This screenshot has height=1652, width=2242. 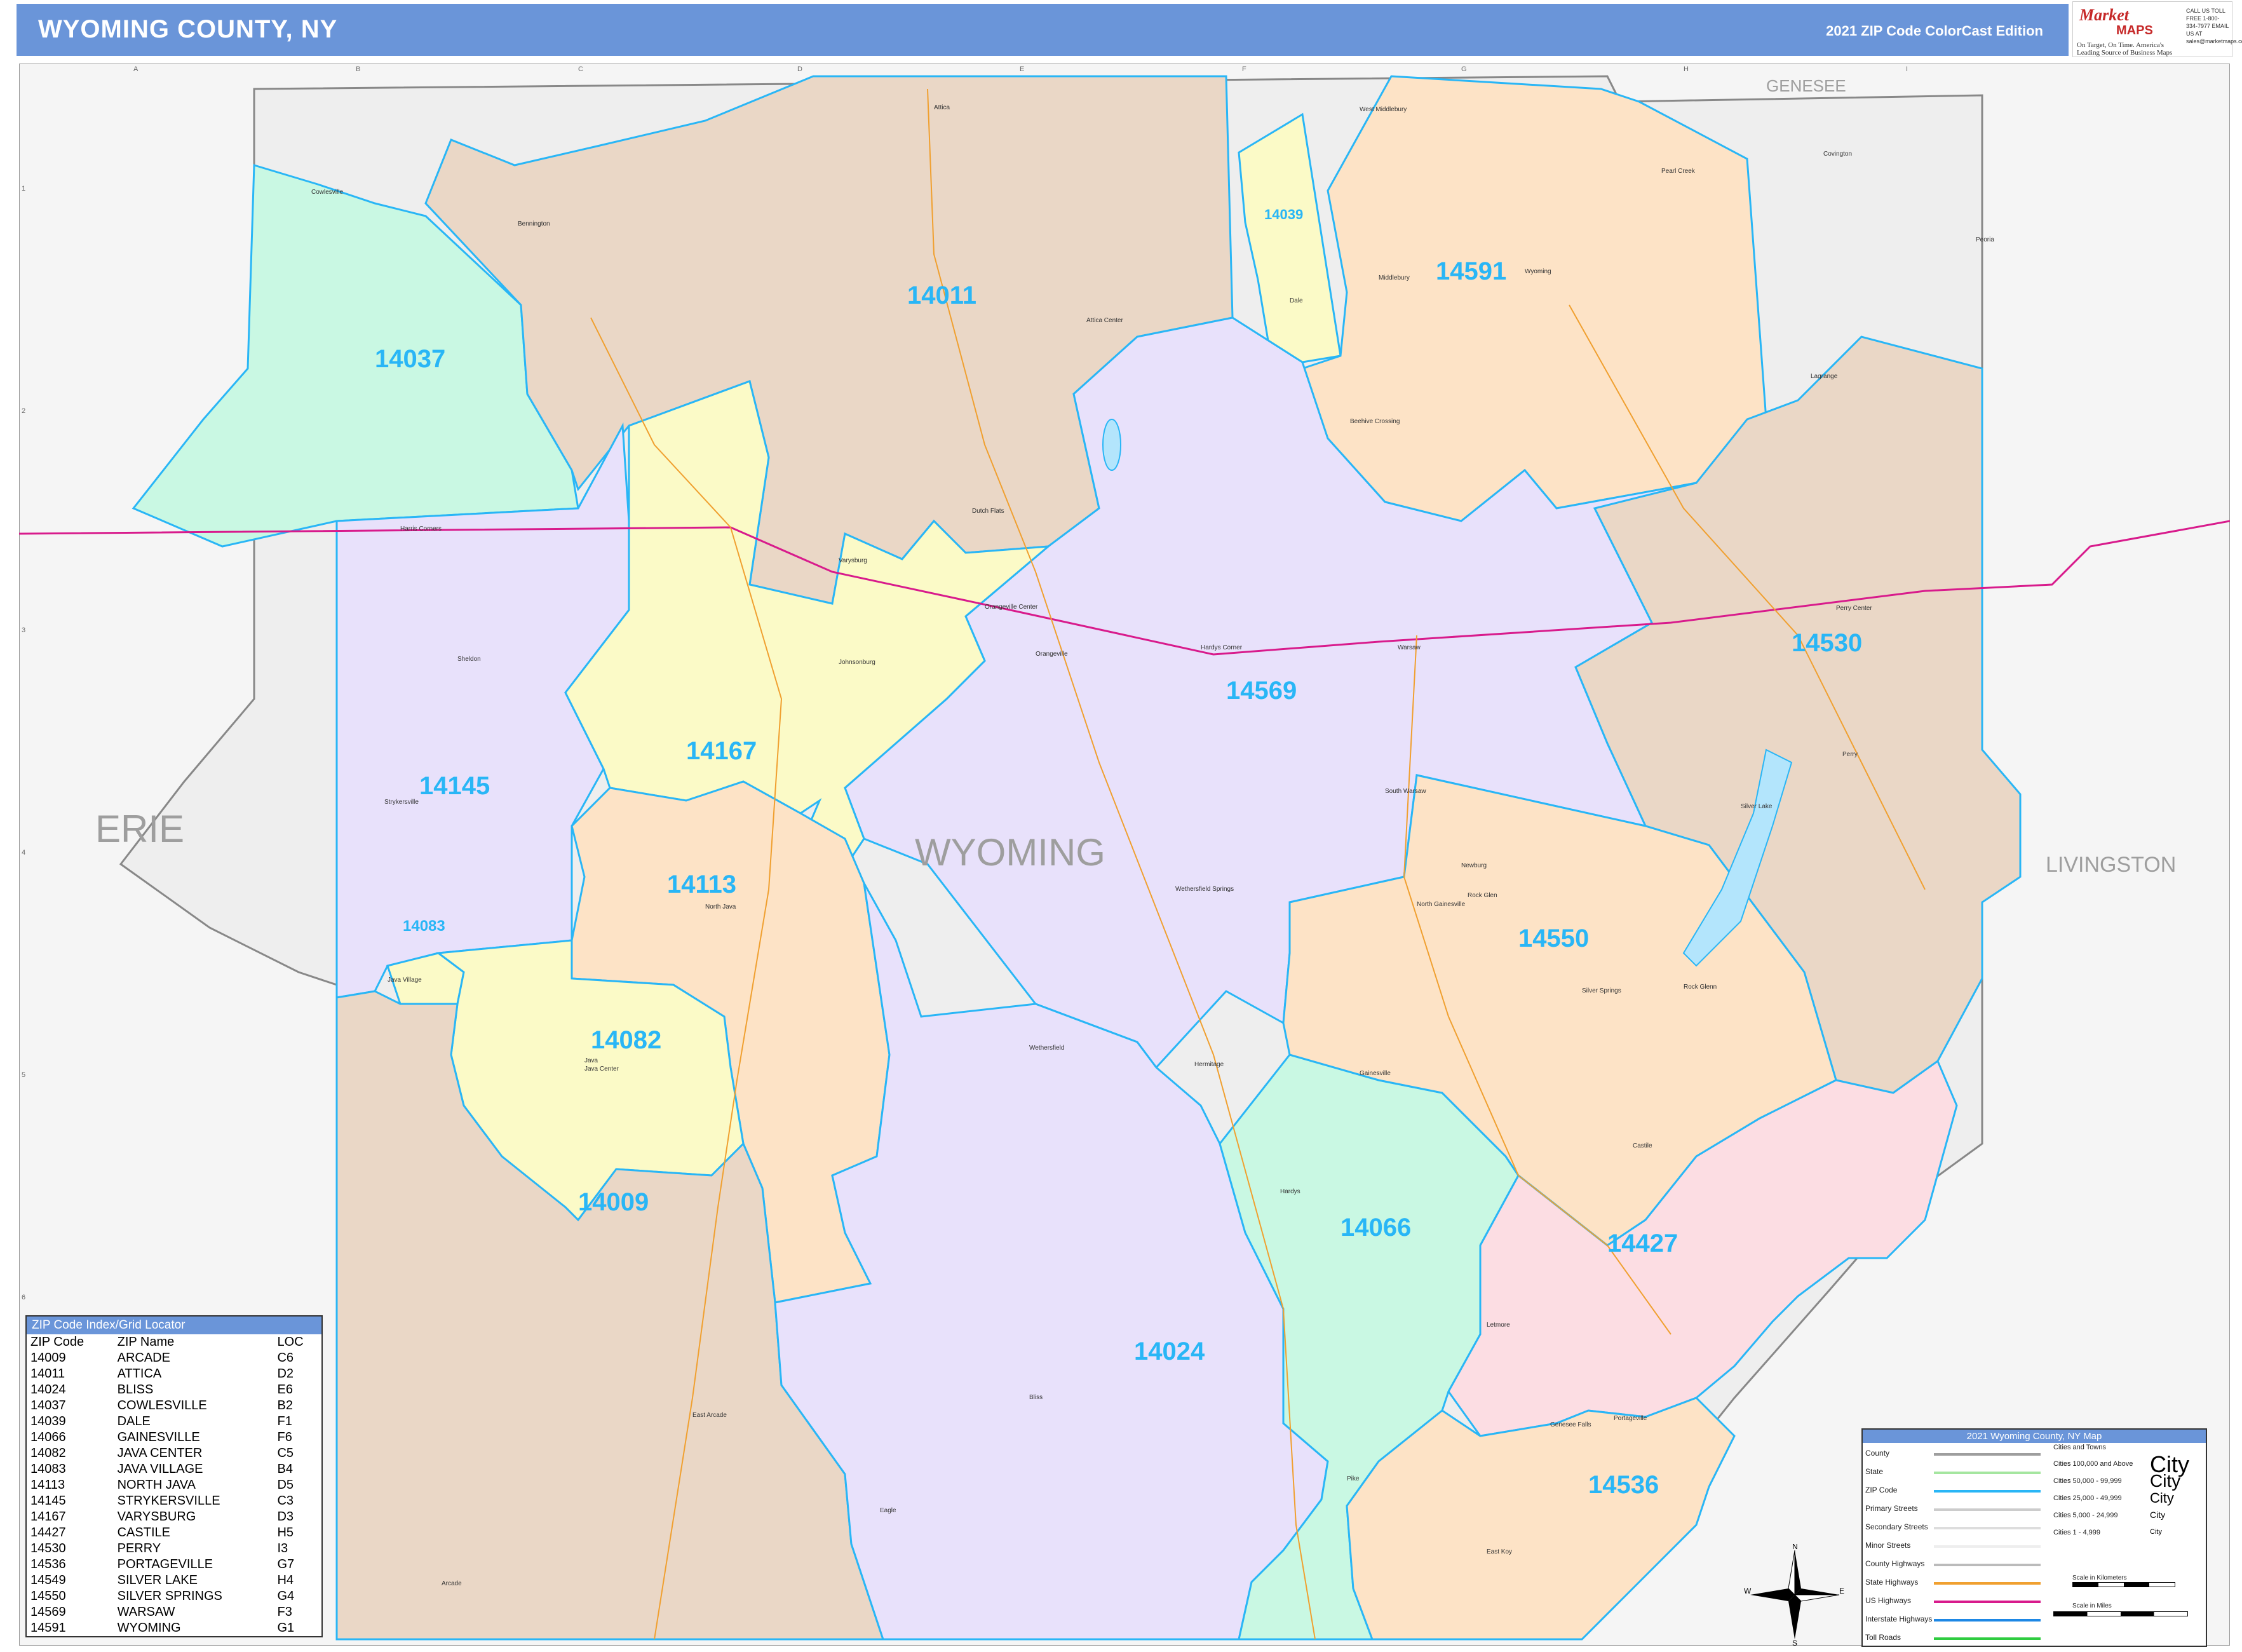 I want to click on zip-index-code: 14009, so click(x=48, y=1358).